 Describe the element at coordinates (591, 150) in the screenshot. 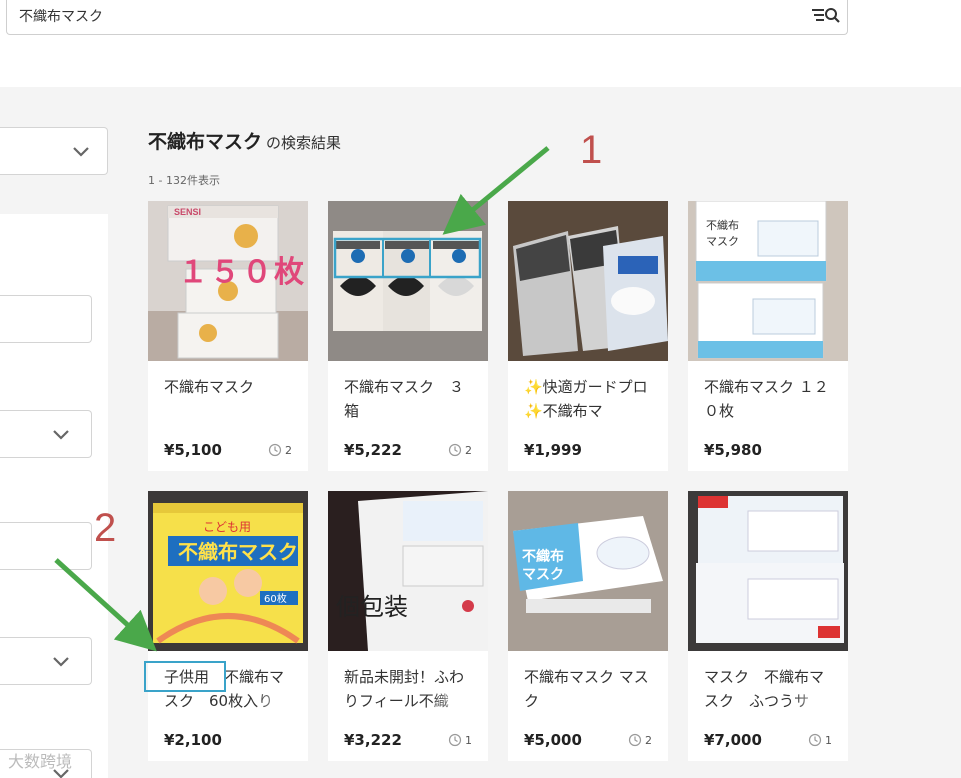

I see `annotation-number-1: 1` at that location.